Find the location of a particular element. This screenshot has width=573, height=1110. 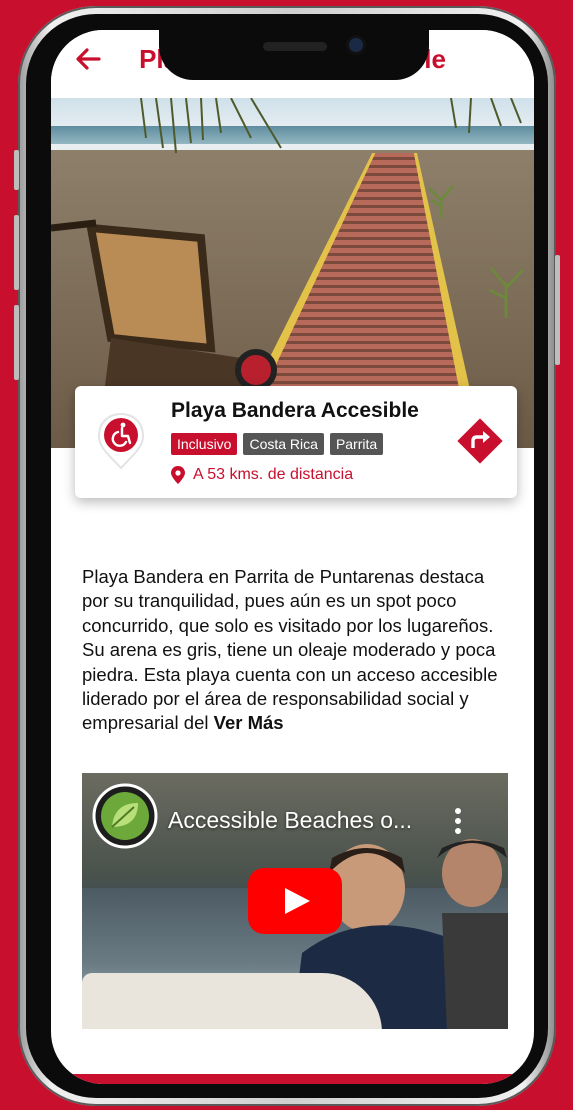

tag-inclusivo: Inclusivo is located at coordinates (204, 444).